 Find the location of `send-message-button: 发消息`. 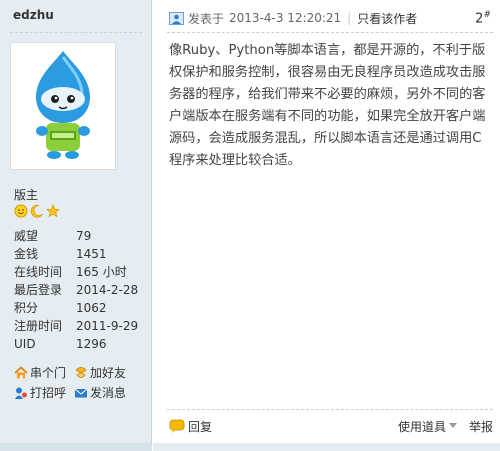

send-message-button: 发消息 is located at coordinates (100, 393).